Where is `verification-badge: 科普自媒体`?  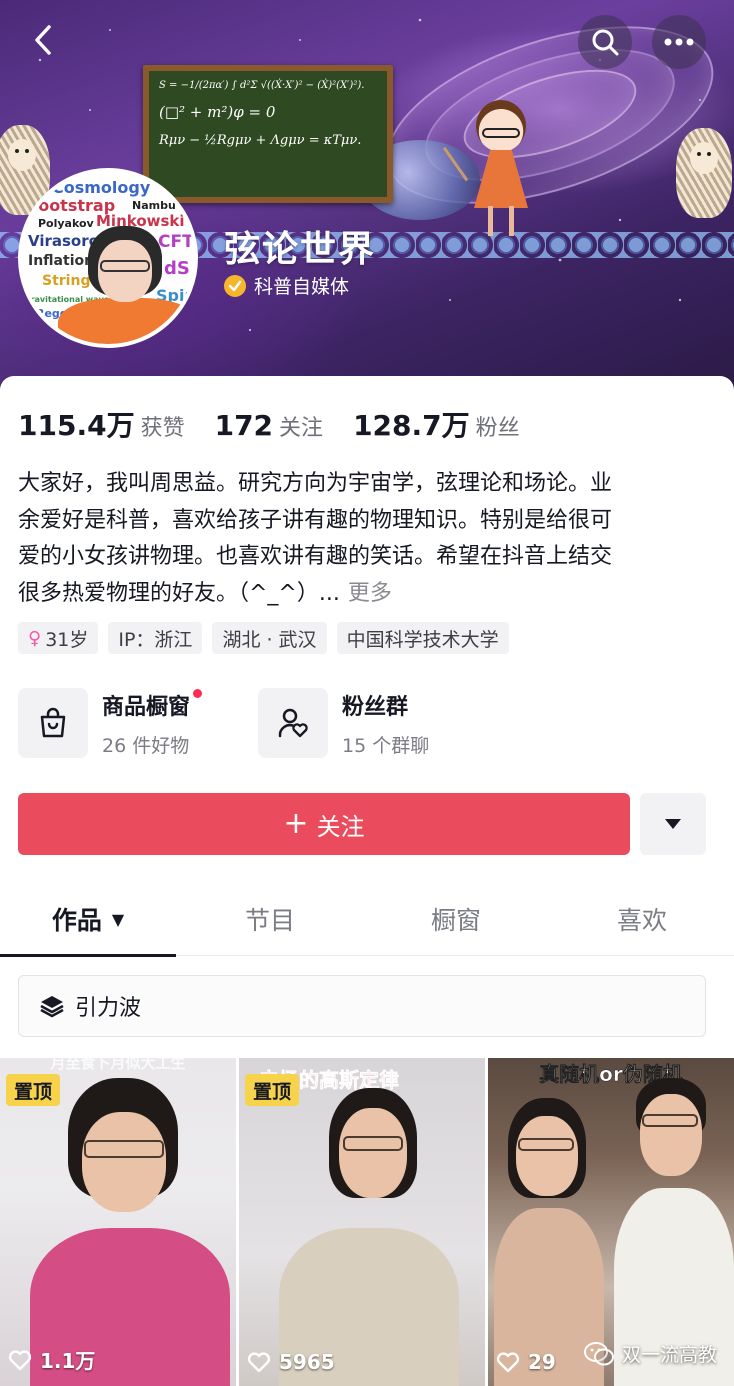 verification-badge: 科普自媒体 is located at coordinates (286, 285).